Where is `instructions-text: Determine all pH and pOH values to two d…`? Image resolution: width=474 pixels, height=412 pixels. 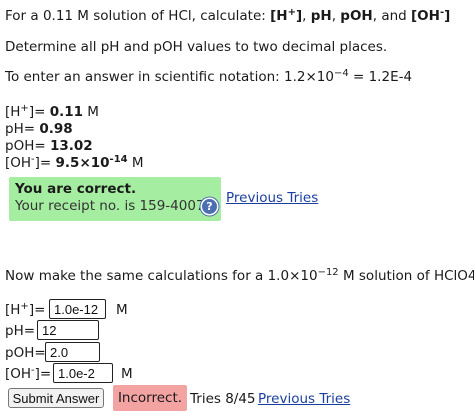 instructions-text: Determine all pH and pOH values to two d… is located at coordinates (196, 47).